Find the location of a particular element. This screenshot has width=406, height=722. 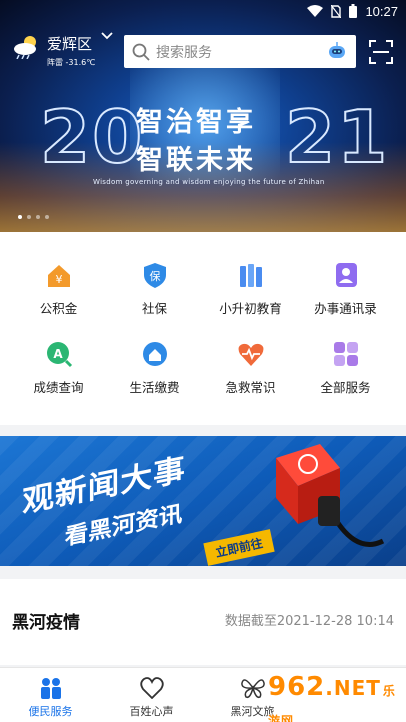

tab-convenience-services: 便民服务 is located at coordinates (50, 693).